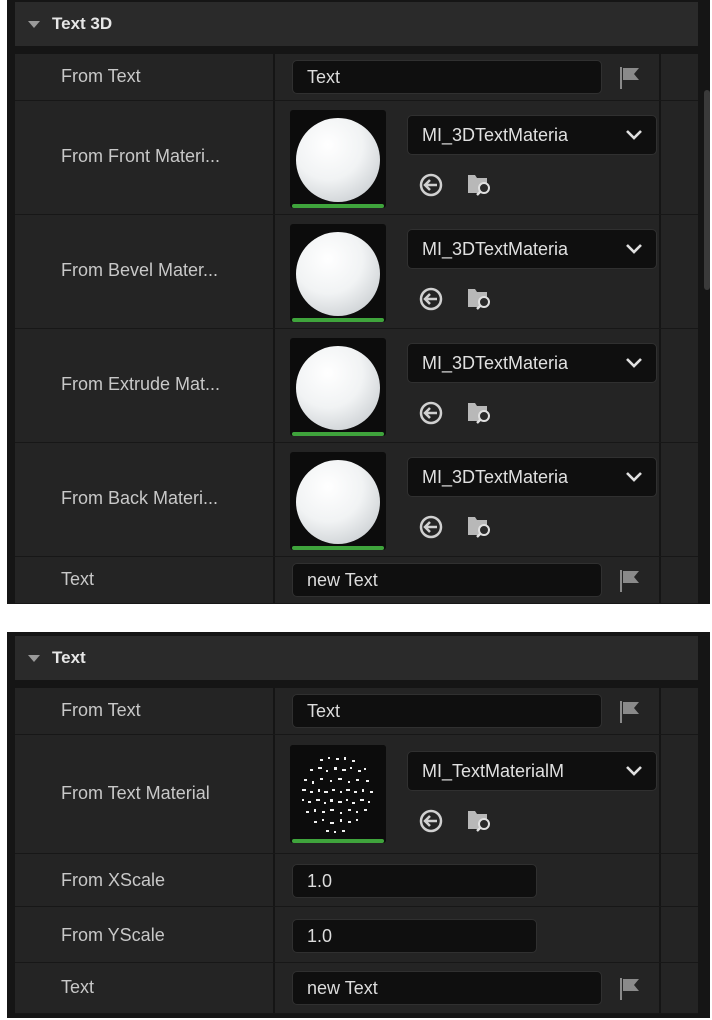 The height and width of the screenshot is (1020, 712). What do you see at coordinates (82, 23) in the screenshot?
I see `section-title: Text 3D` at bounding box center [82, 23].